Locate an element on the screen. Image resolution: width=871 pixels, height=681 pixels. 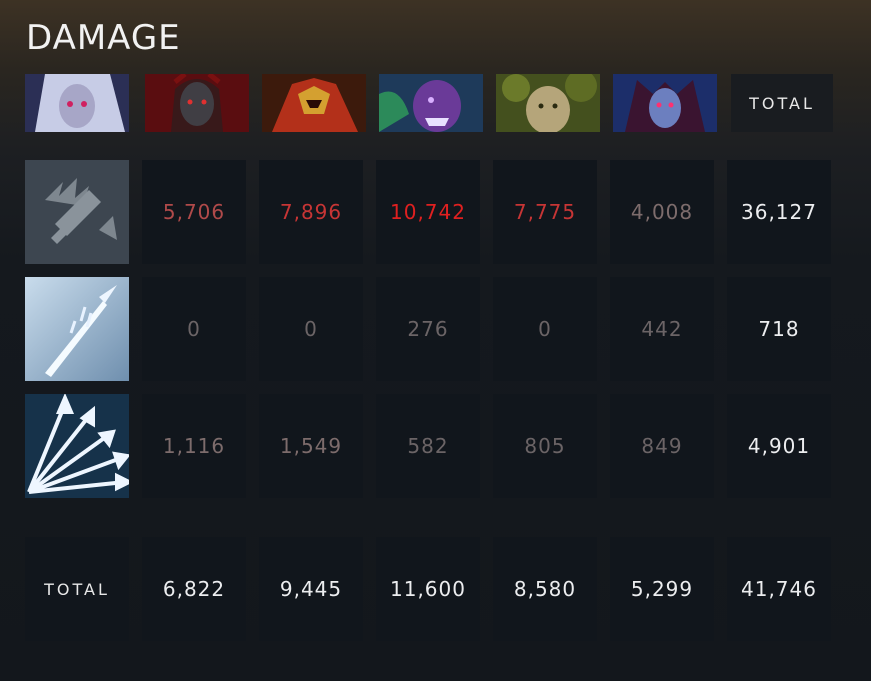
total-row-label: TOTAL is located at coordinates (77, 589).